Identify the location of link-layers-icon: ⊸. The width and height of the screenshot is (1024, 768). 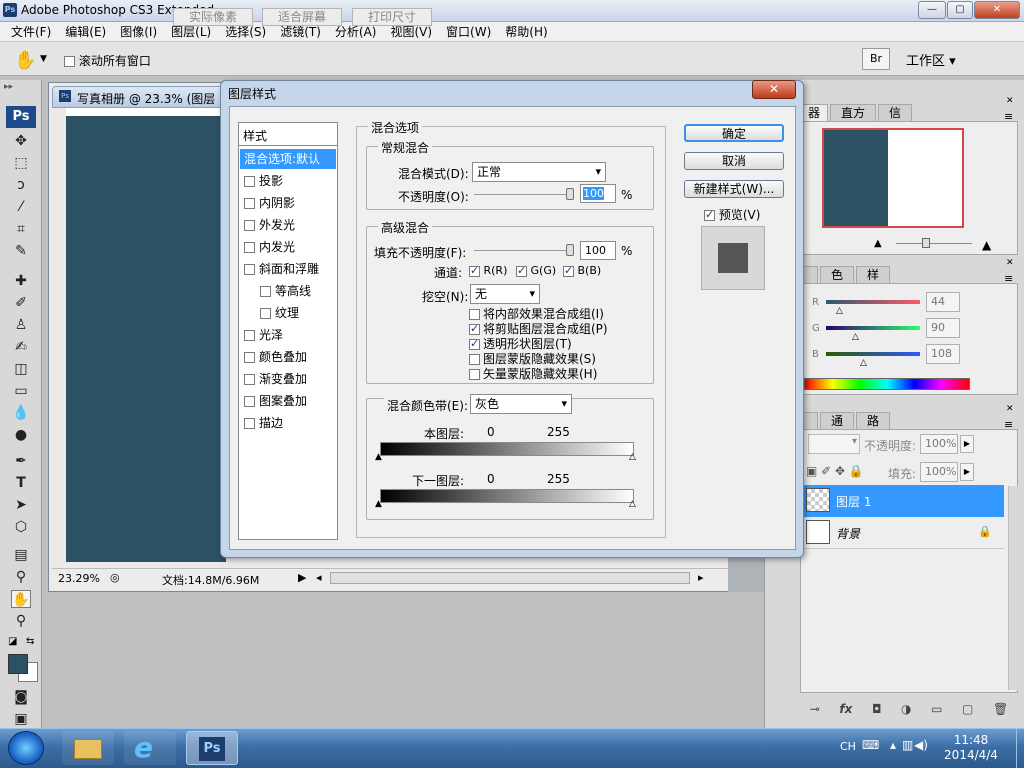
(815, 709).